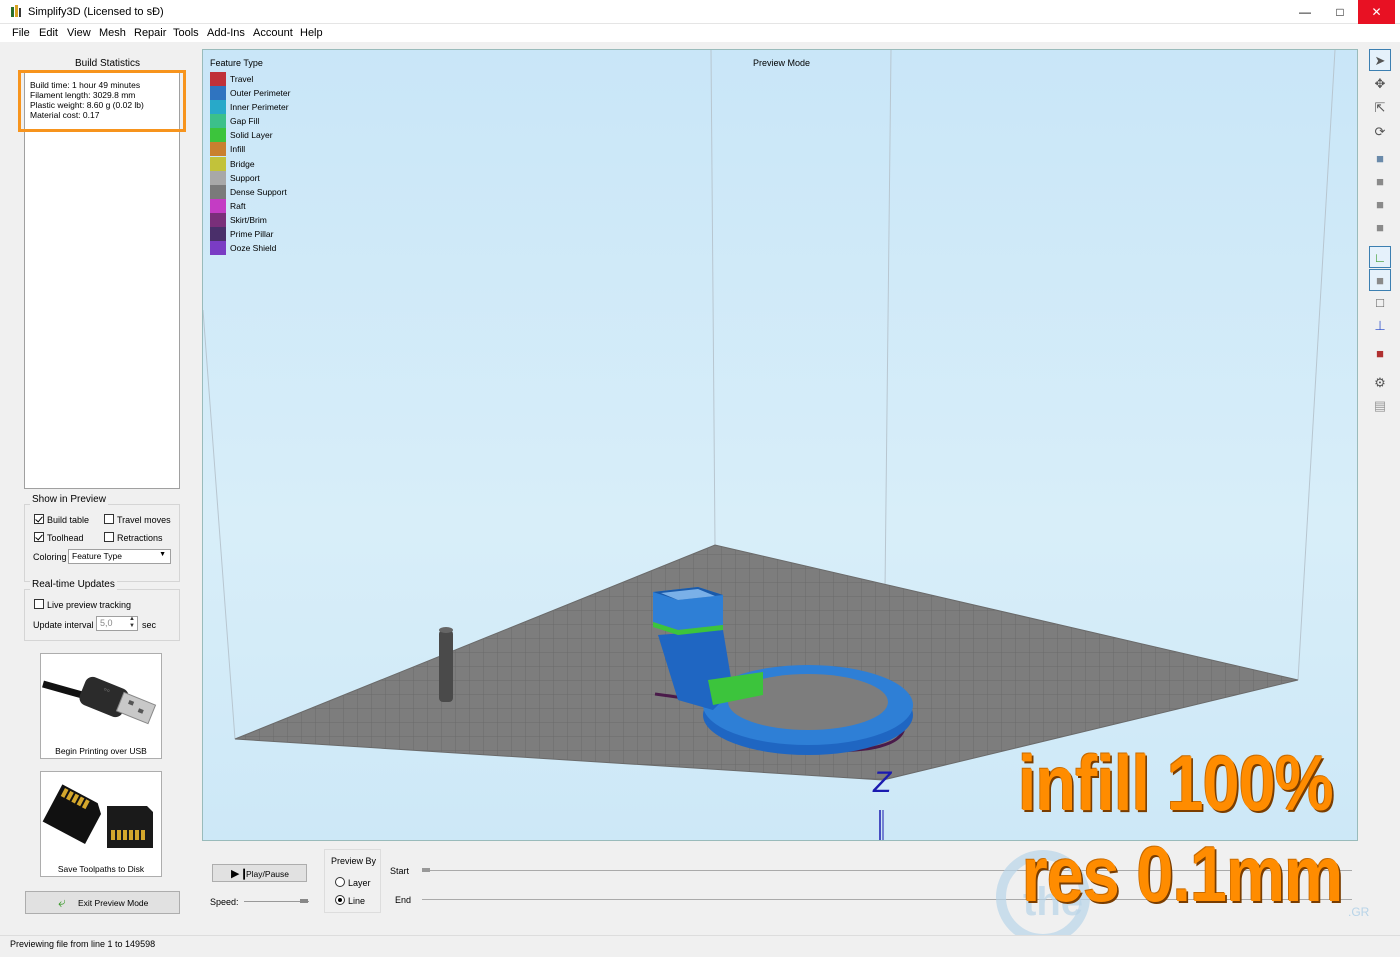 The height and width of the screenshot is (957, 1400). I want to click on update-interval-unit: sec, so click(149, 625).